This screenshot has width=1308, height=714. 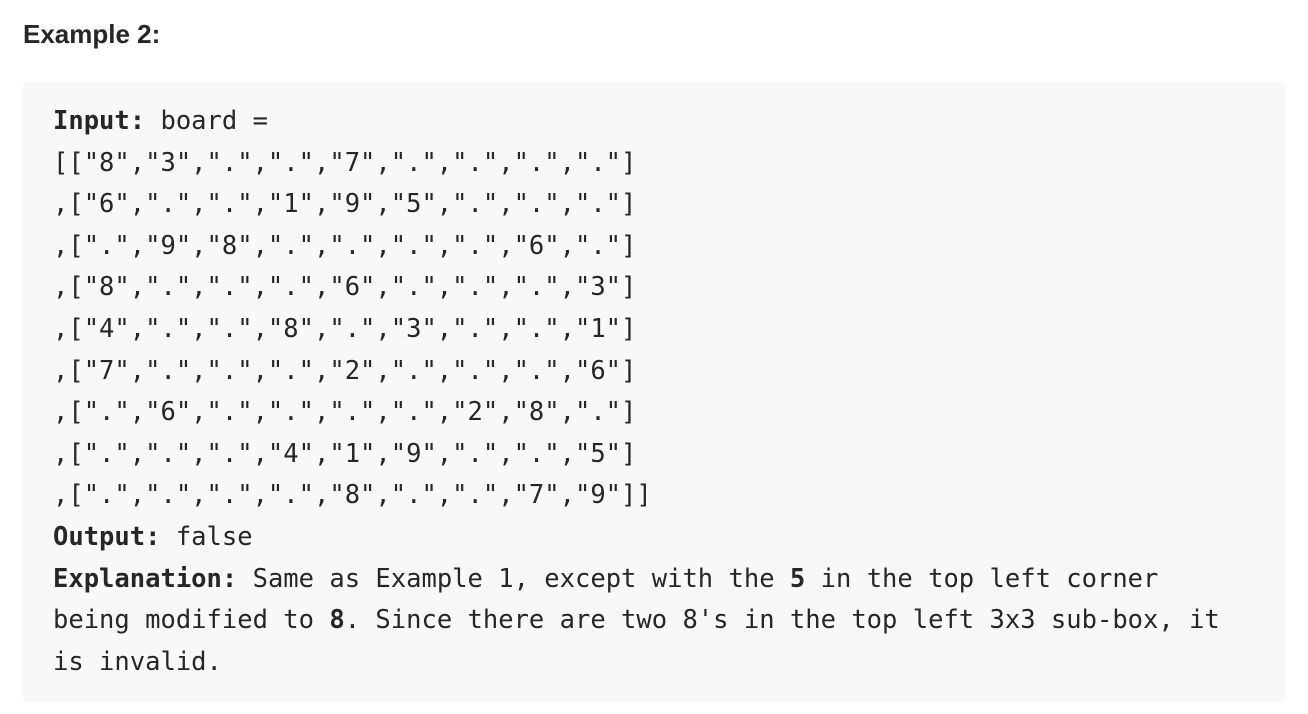 What do you see at coordinates (345, 162) in the screenshot?
I see `board-row: [["8","3",".",".","7",".",".",".","."]` at bounding box center [345, 162].